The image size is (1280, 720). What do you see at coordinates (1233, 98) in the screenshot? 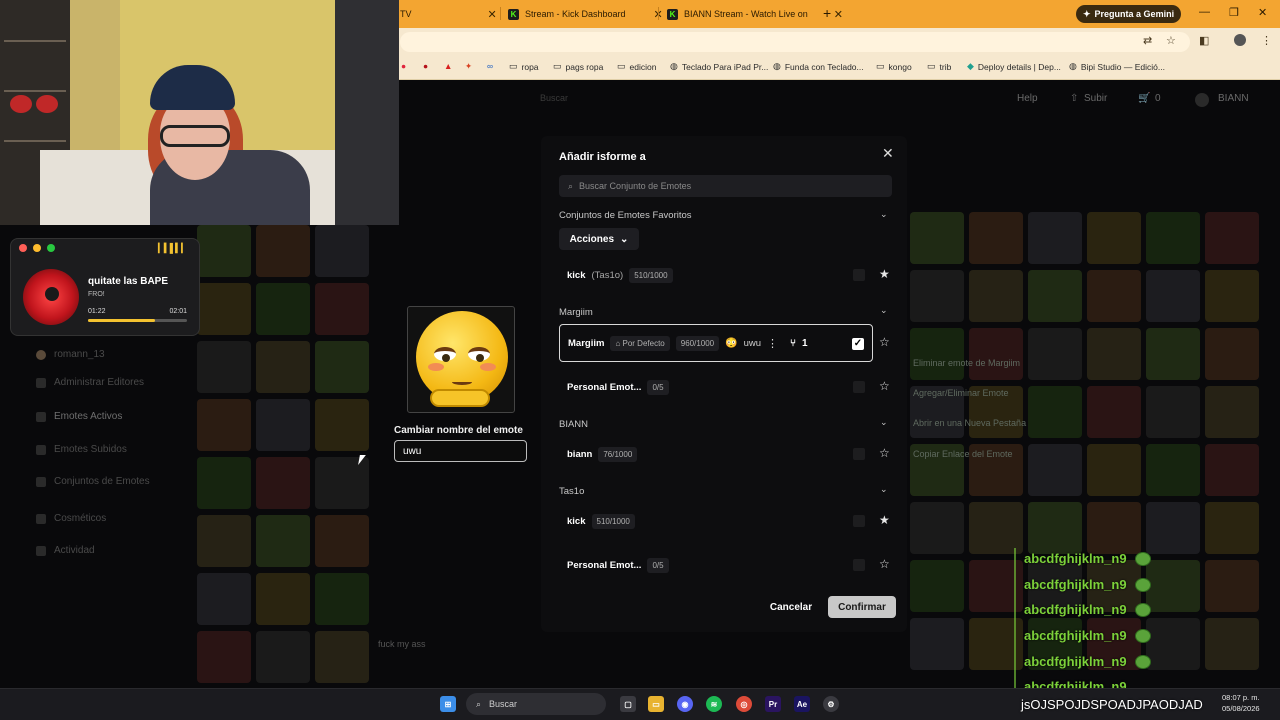
I see `user-name: BIANN` at bounding box center [1233, 98].